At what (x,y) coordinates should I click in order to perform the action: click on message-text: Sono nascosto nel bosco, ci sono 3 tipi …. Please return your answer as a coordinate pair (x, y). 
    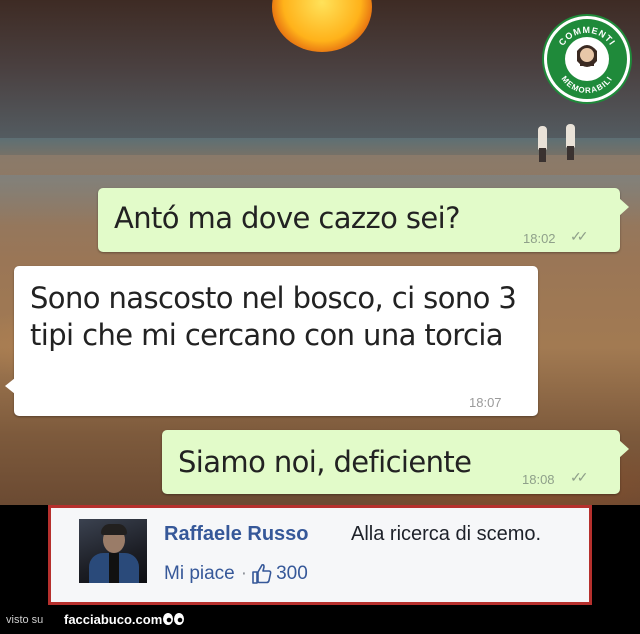
    Looking at the image, I should click on (273, 316).